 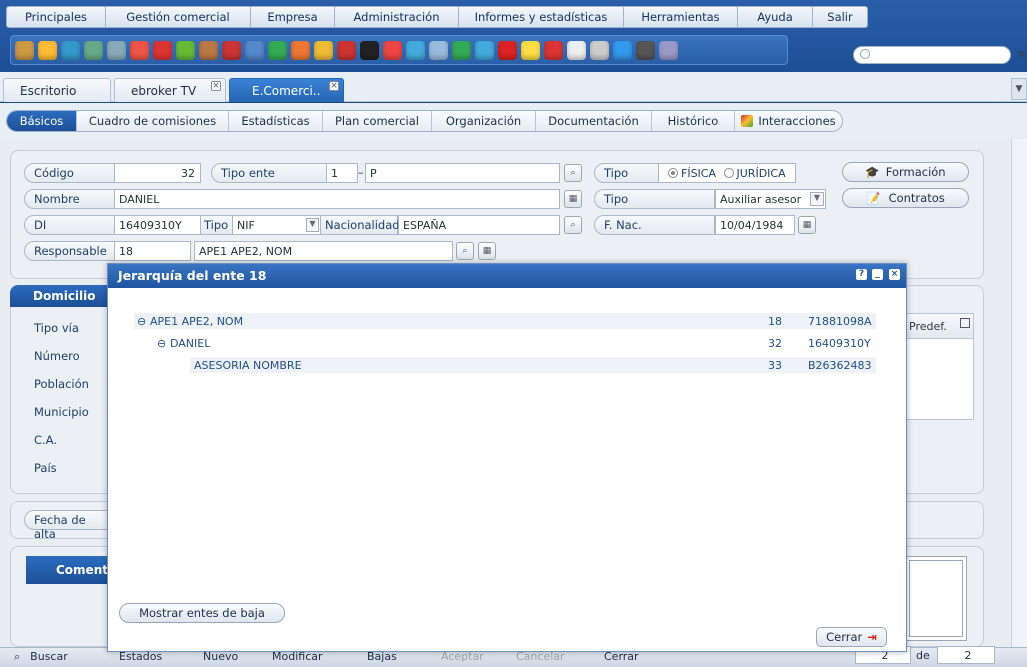 What do you see at coordinates (337, 199) in the screenshot?
I see `nombre-field: DANIEL` at bounding box center [337, 199].